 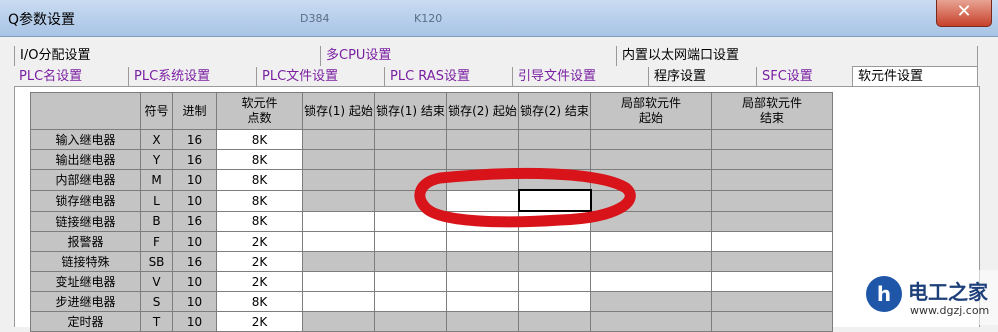 What do you see at coordinates (71, 77) in the screenshot?
I see `tab-plc-name: PLC名设置` at bounding box center [71, 77].